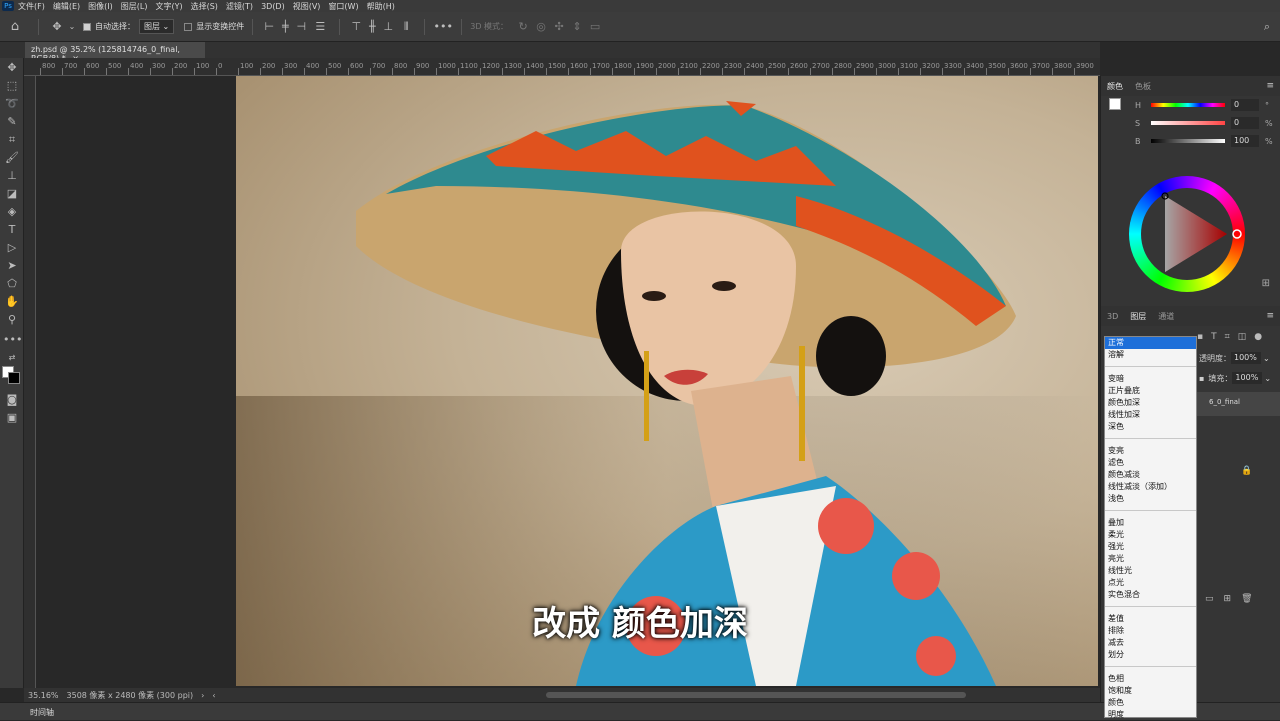  What do you see at coordinates (301, 26) in the screenshot?
I see `align-right-icon: ⊣` at bounding box center [301, 26].